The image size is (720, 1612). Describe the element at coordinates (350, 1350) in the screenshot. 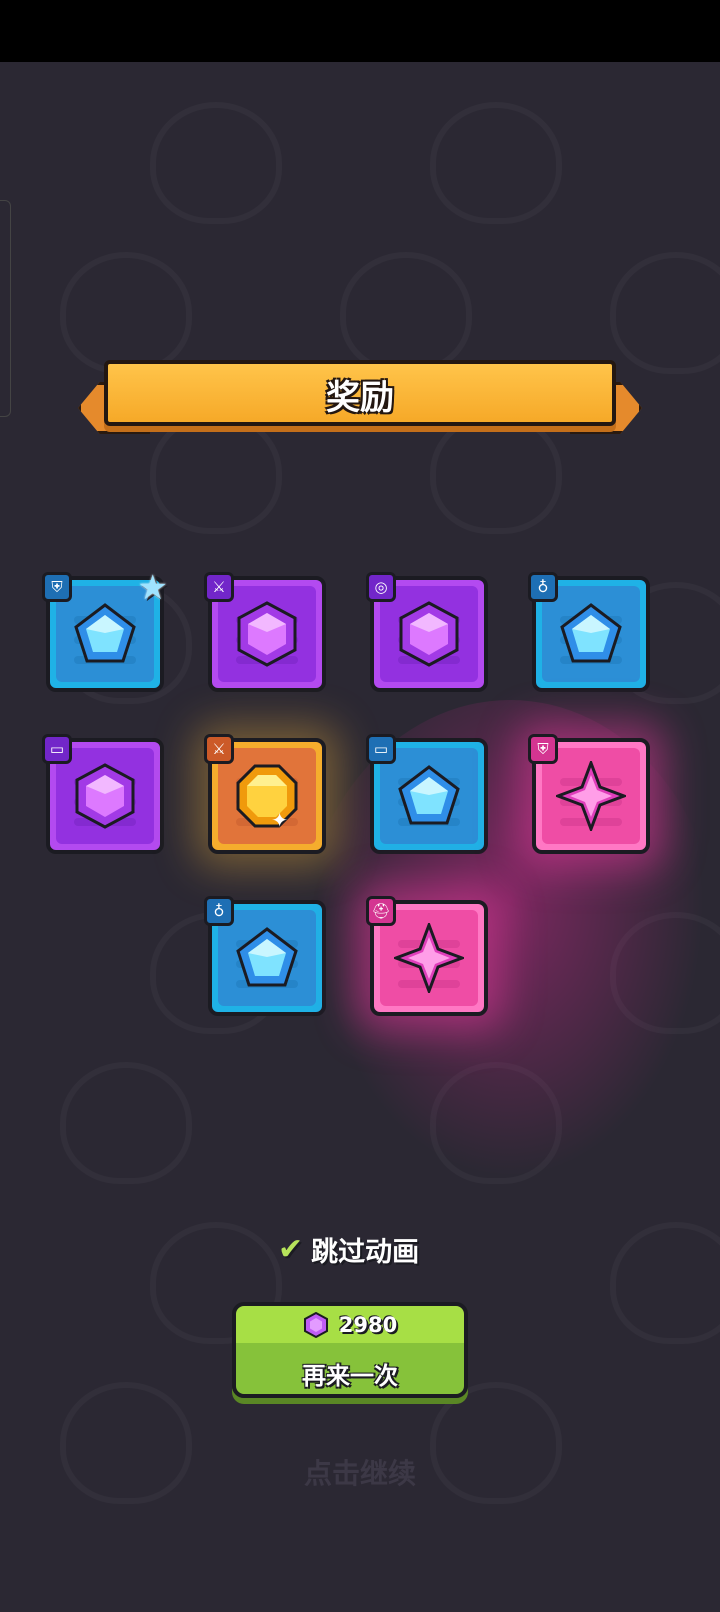

I see `retry-button: 2980 再来一次` at that location.